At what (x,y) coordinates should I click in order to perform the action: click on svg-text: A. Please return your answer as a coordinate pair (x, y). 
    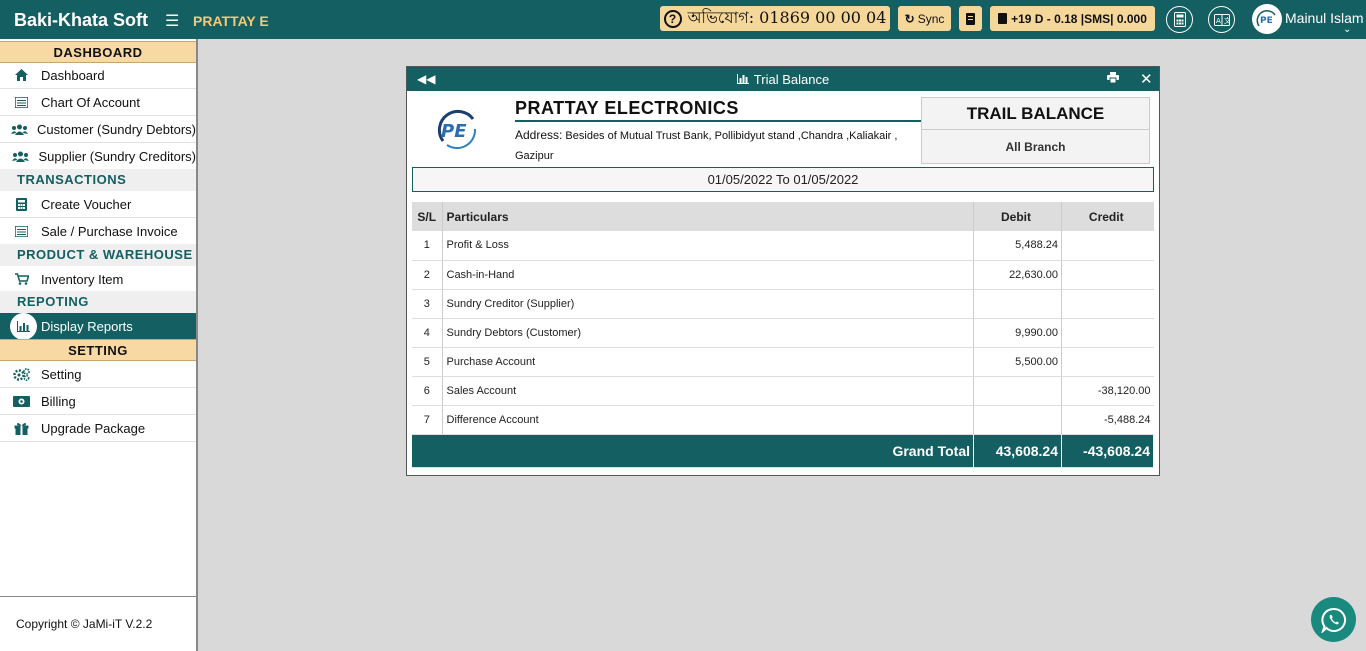
    Looking at the image, I should click on (1218, 21).